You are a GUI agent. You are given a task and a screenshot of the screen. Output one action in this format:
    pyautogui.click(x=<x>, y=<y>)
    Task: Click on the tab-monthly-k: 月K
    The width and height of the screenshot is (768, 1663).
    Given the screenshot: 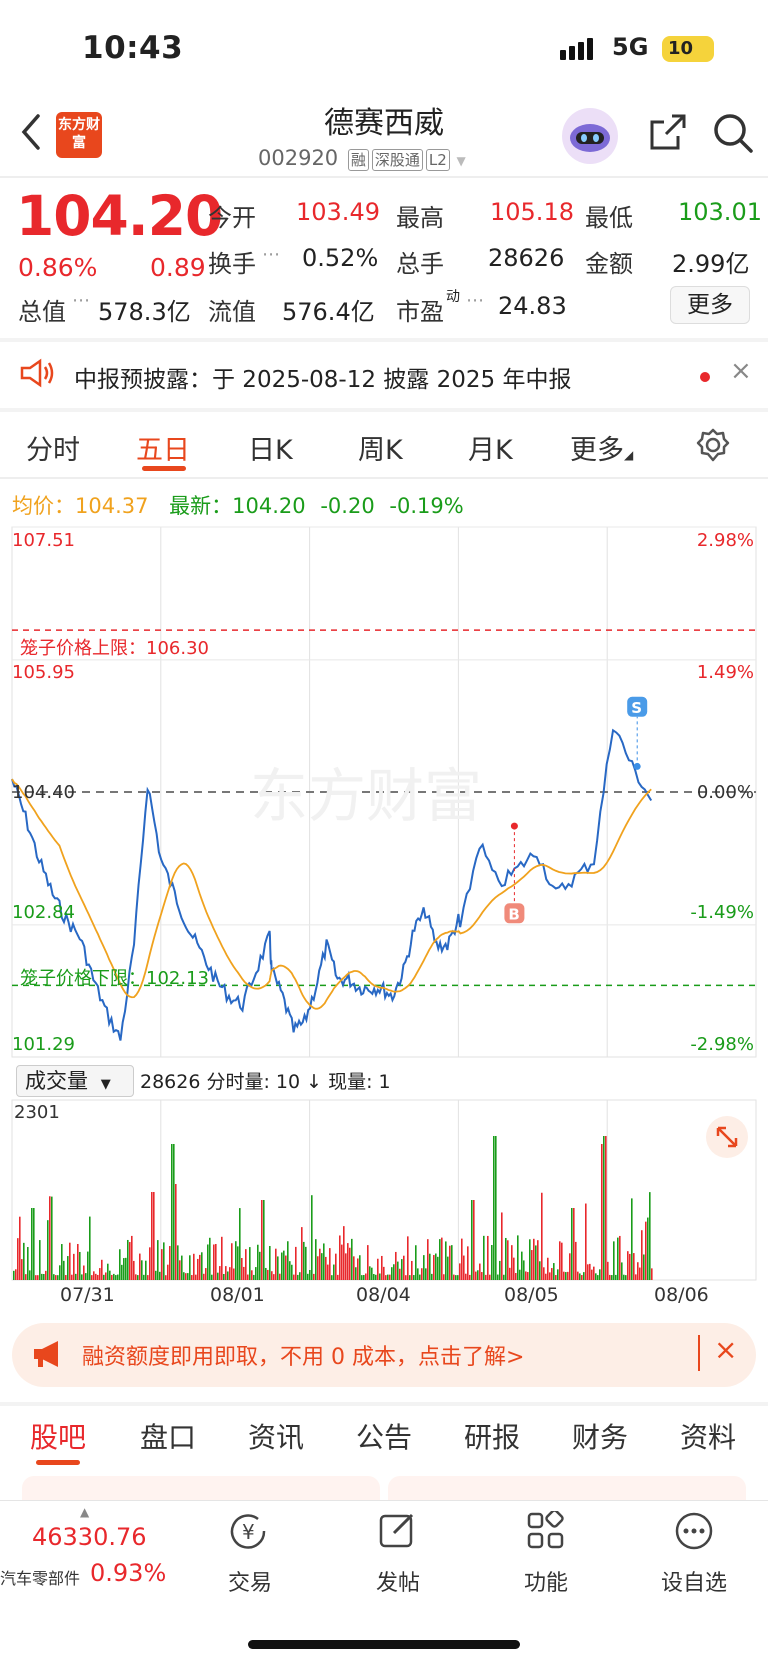 What is the action you would take?
    pyautogui.click(x=490, y=447)
    